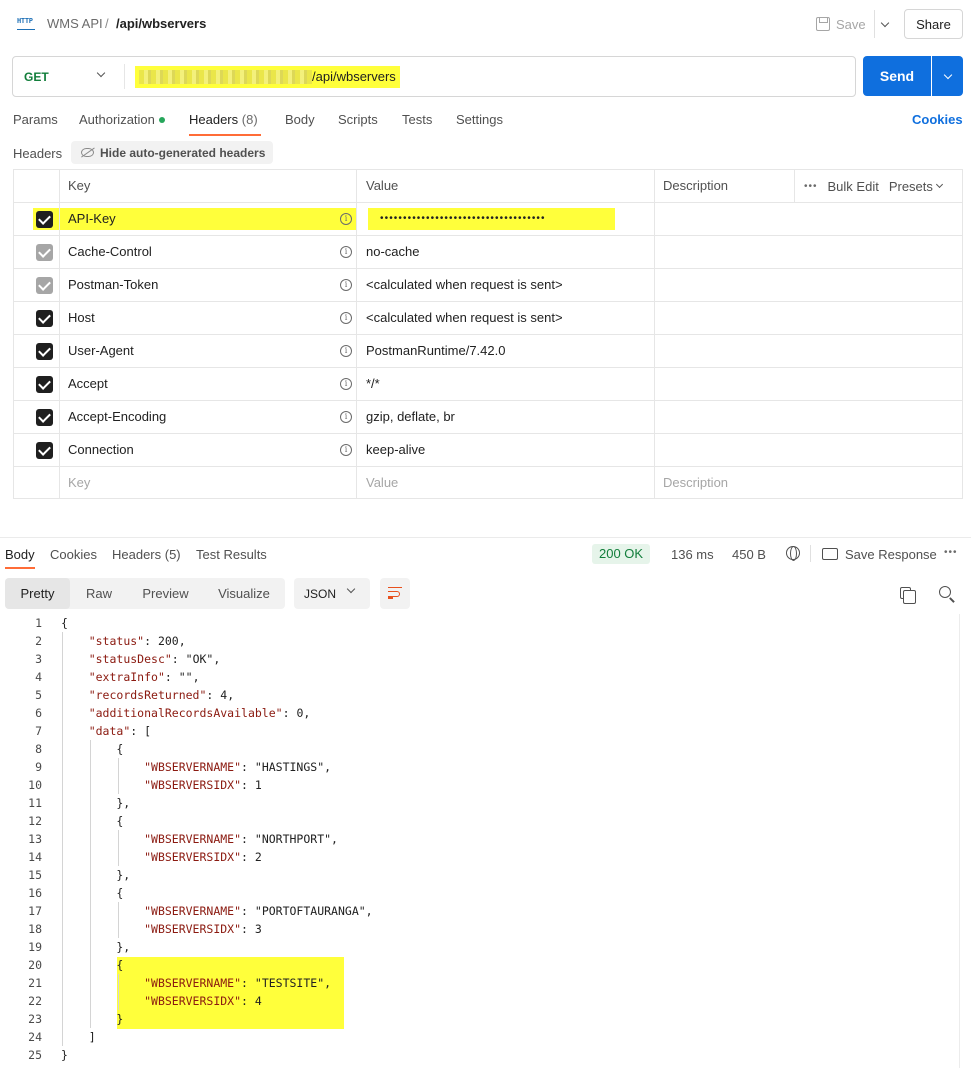 The image size is (971, 1068). What do you see at coordinates (908, 595) in the screenshot?
I see `copy-icon` at bounding box center [908, 595].